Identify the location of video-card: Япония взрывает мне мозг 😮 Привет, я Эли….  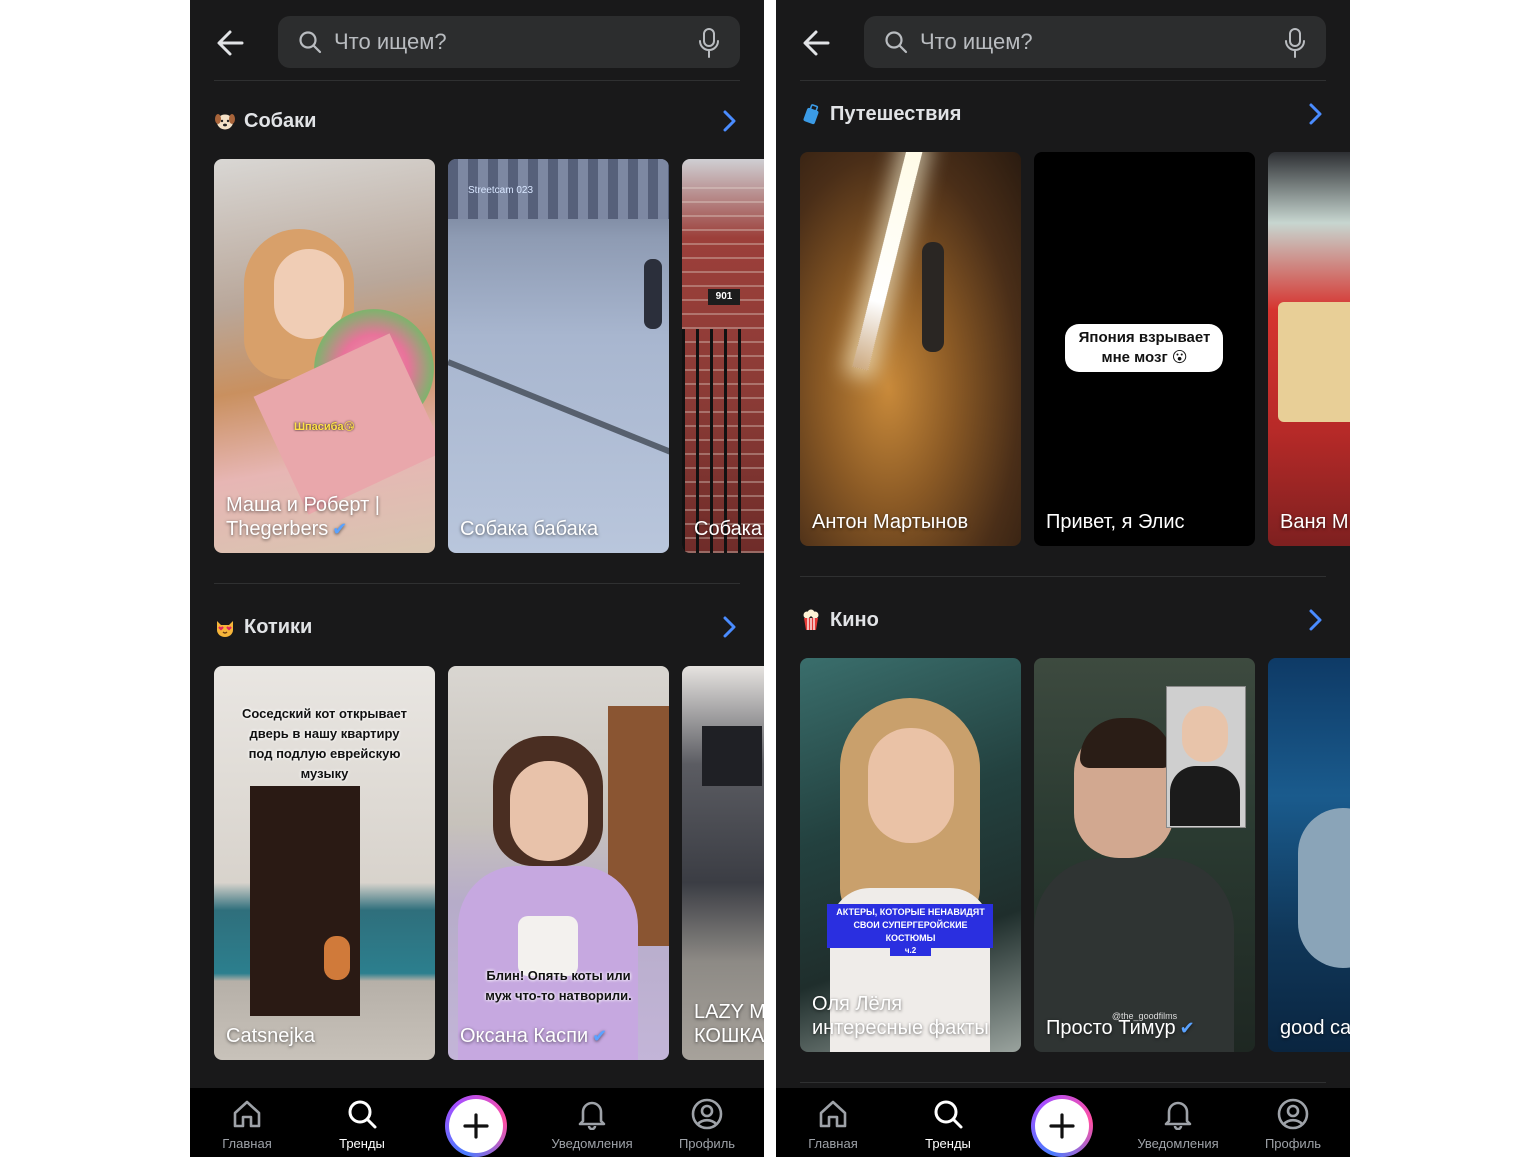
(1144, 349).